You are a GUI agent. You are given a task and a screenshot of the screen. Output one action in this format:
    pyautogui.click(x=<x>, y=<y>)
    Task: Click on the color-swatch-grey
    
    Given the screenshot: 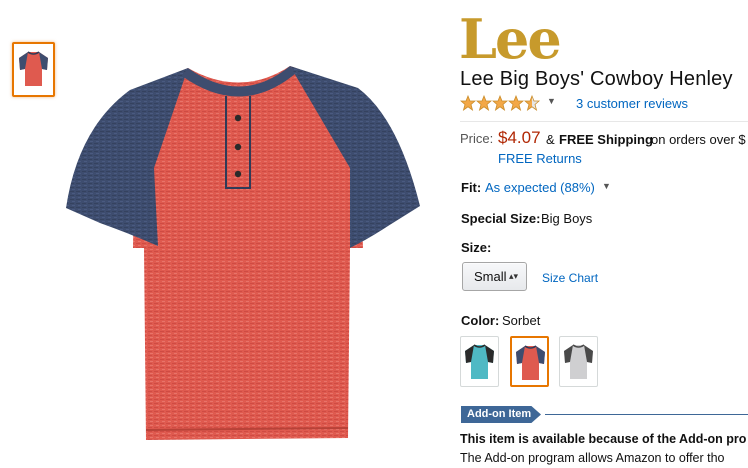 What is the action you would take?
    pyautogui.click(x=578, y=361)
    